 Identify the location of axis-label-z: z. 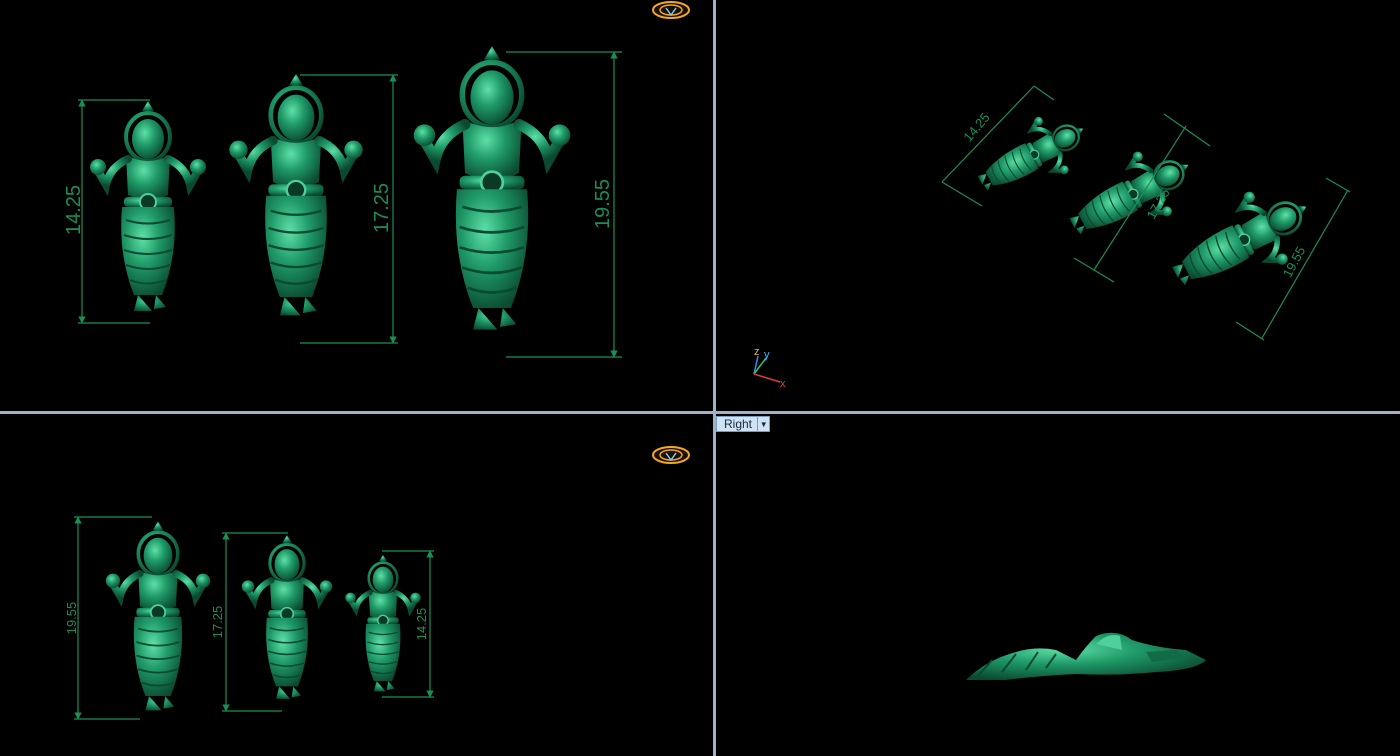
(757, 352).